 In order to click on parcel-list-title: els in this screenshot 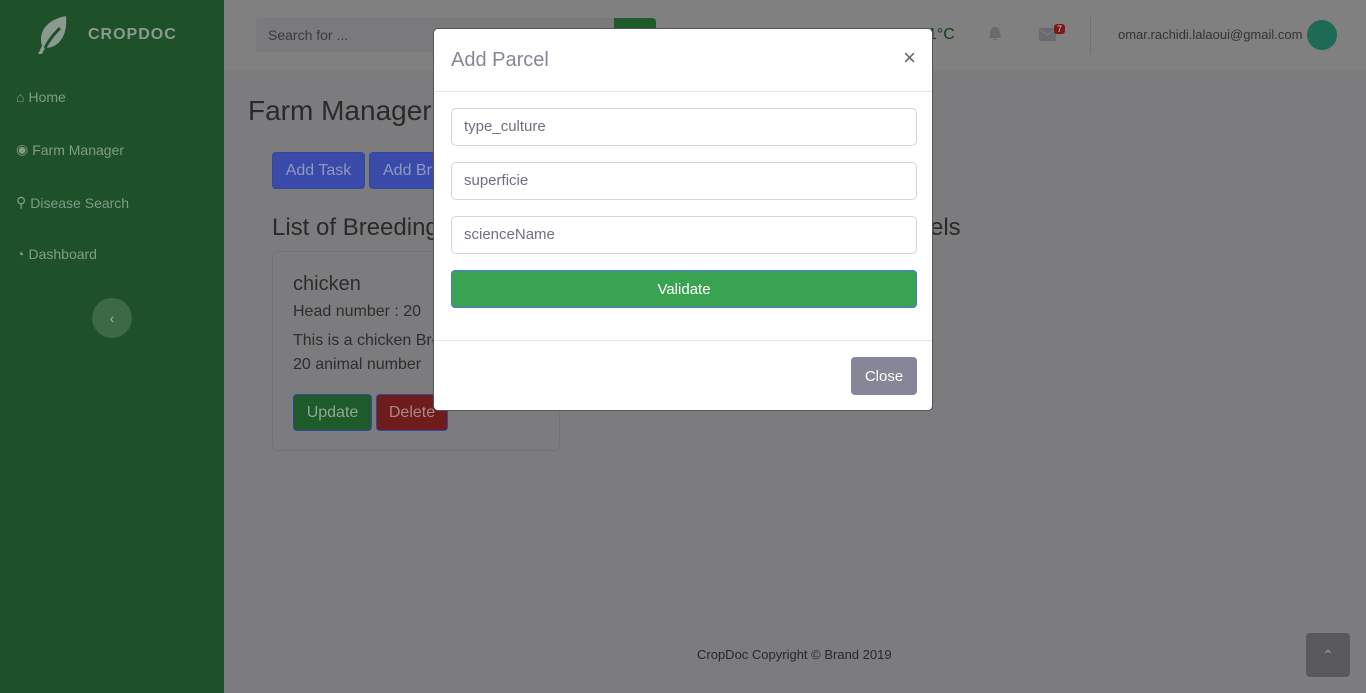, I will do `click(945, 227)`.